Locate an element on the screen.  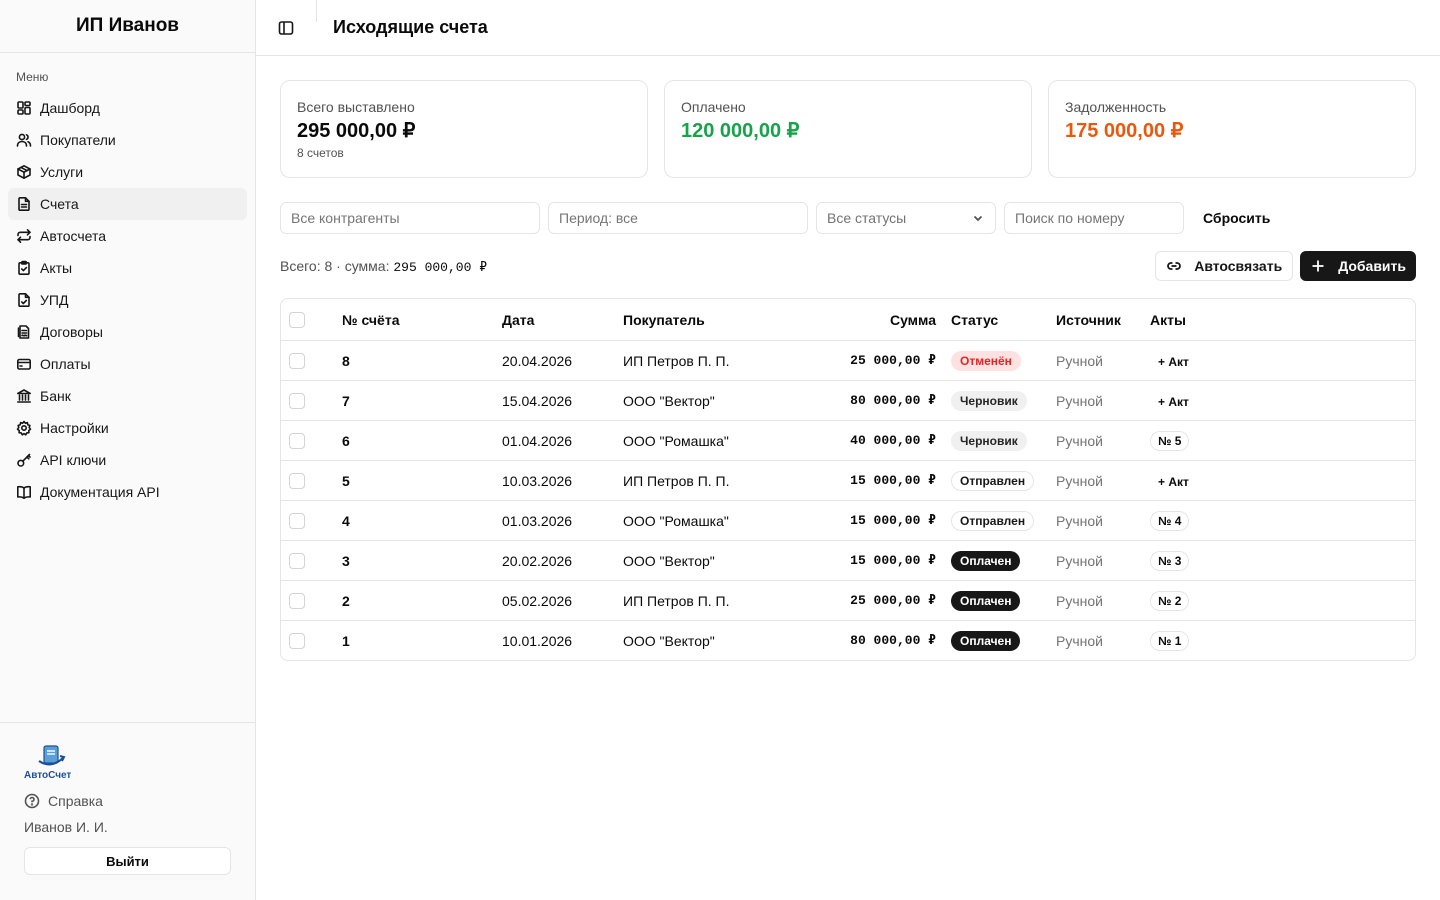
select-all-checkbox is located at coordinates (297, 319).